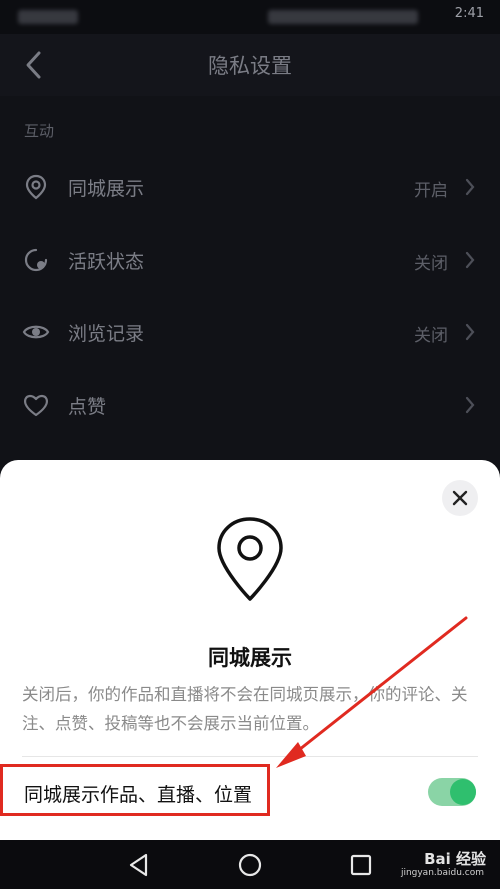 The image size is (500, 889). I want to click on divider, so click(250, 756).